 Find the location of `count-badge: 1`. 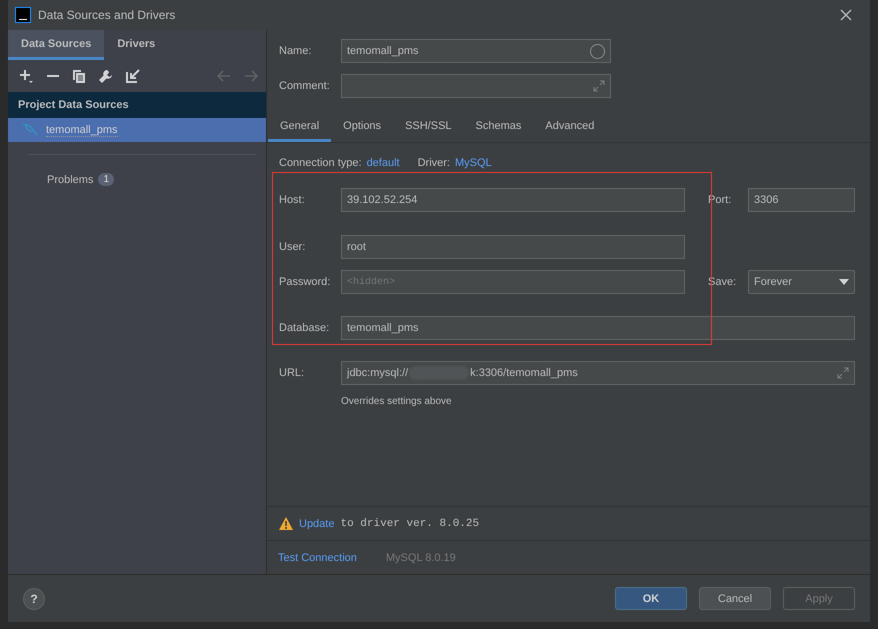

count-badge: 1 is located at coordinates (106, 179).